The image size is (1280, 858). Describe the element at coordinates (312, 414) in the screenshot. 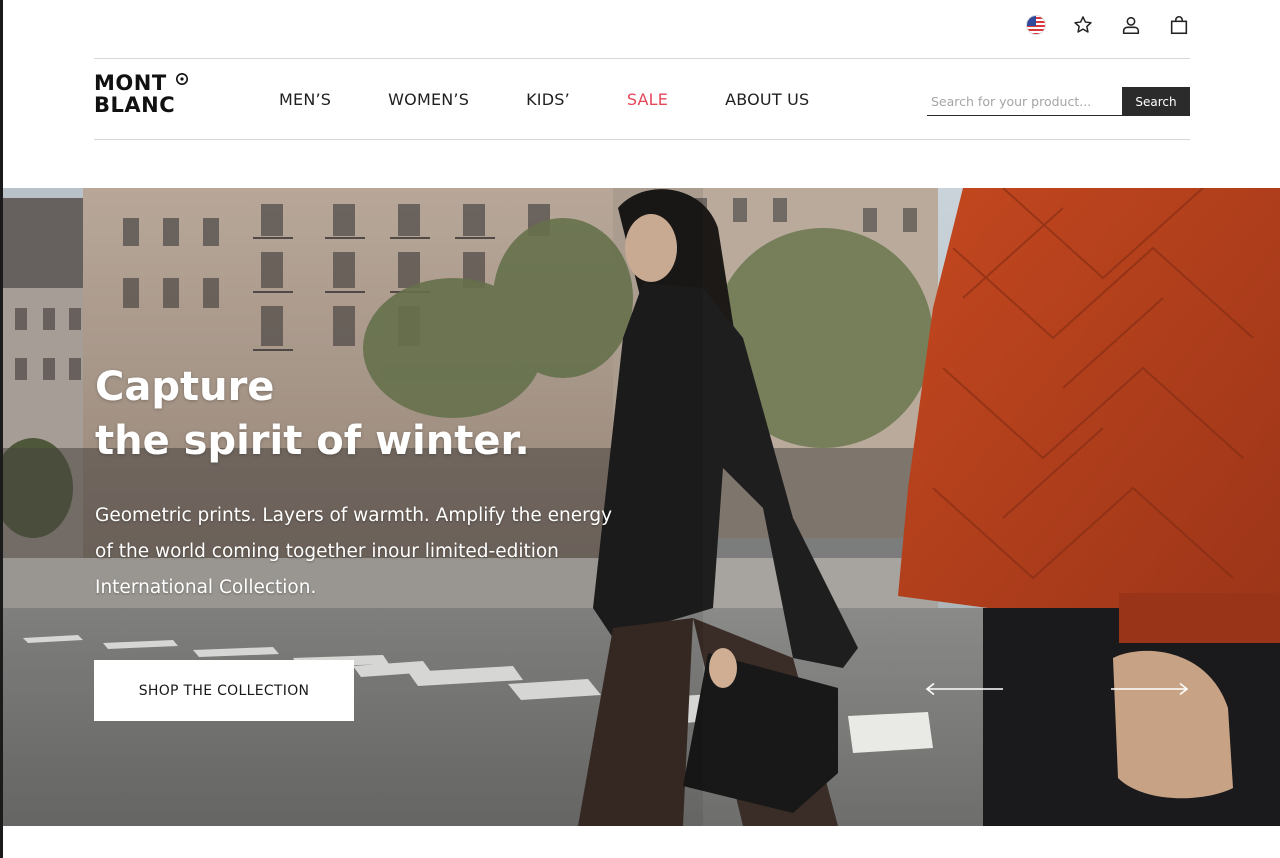

I see `hero-title: Capture the spirit of winter.` at that location.